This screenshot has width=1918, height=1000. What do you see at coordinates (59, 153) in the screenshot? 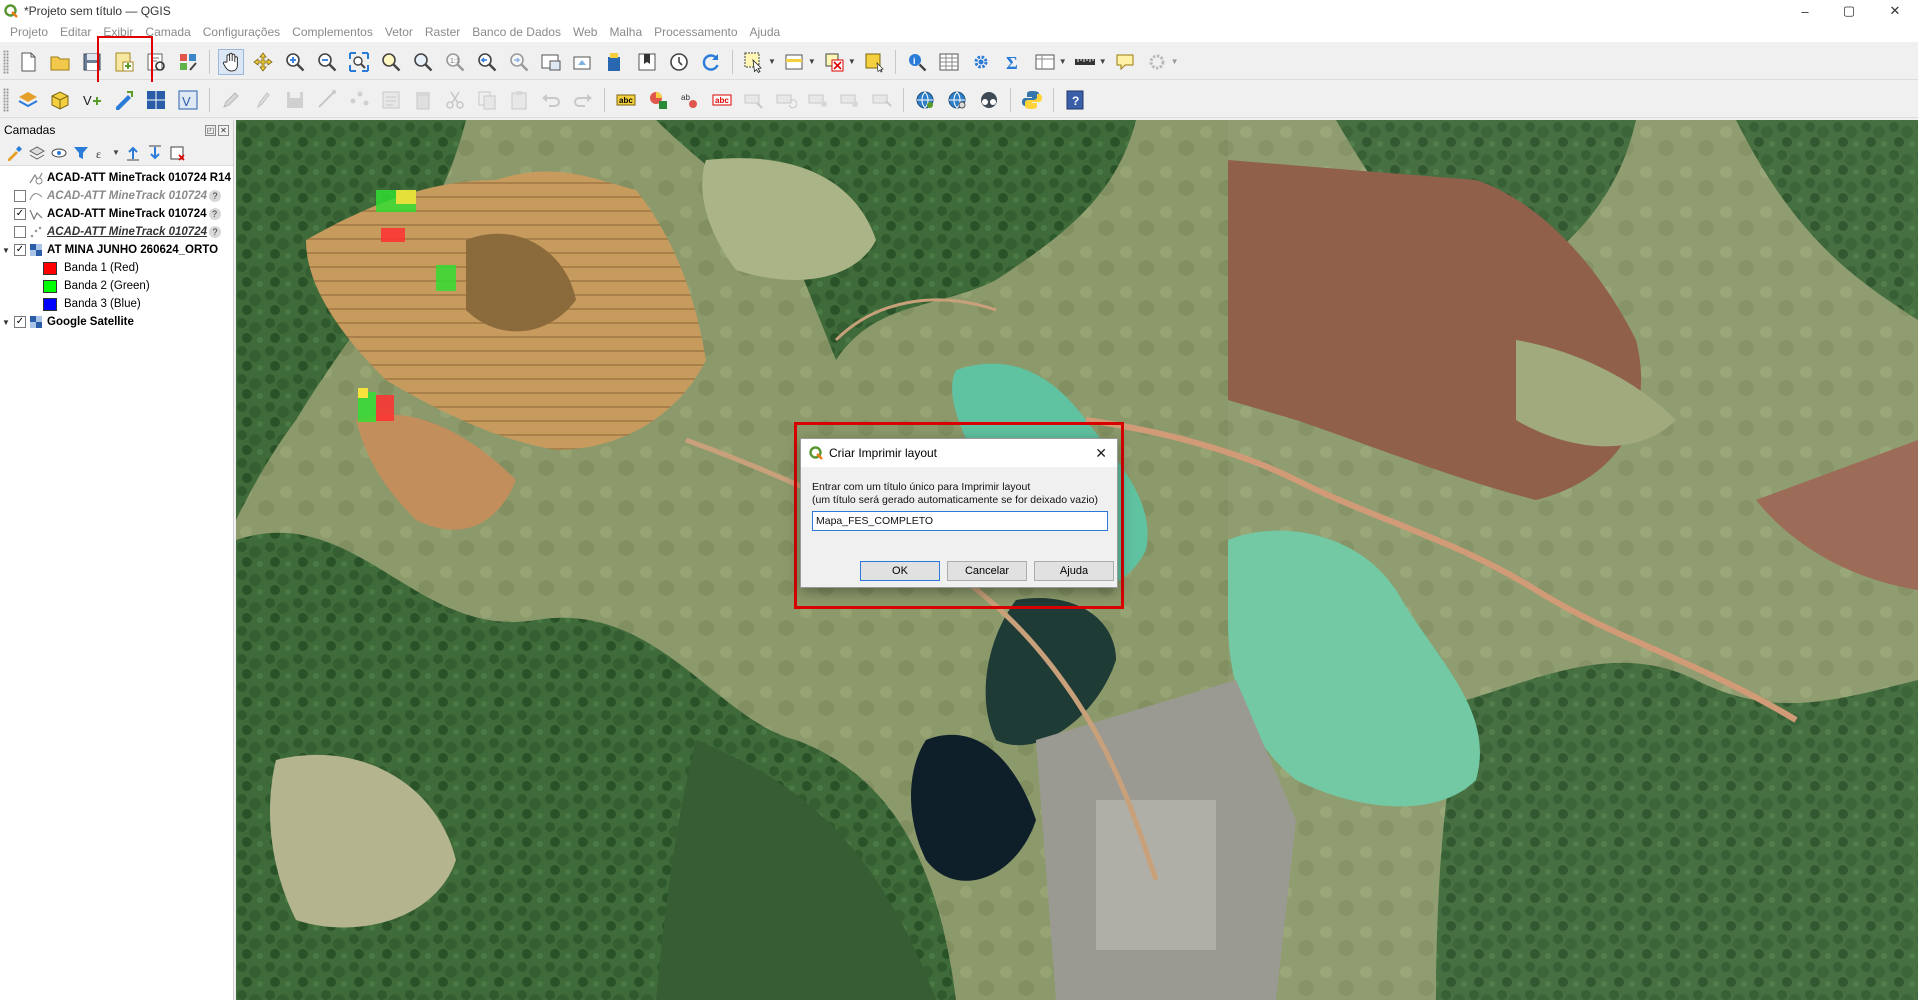
I see `manage-map-themes-icon` at bounding box center [59, 153].